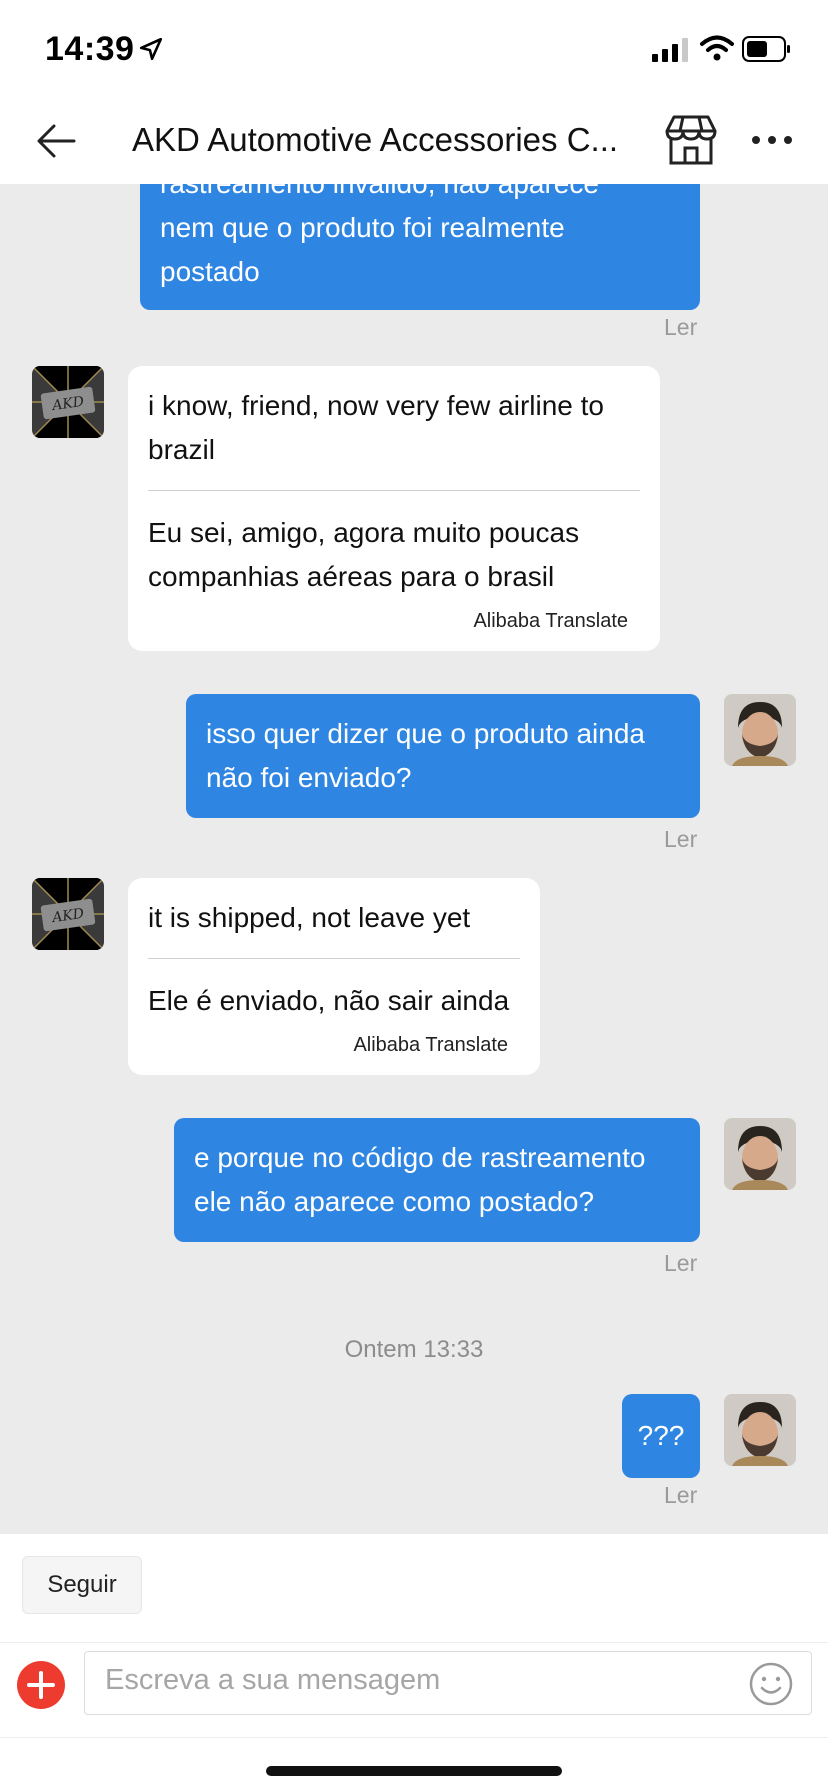 Image resolution: width=828 pixels, height=1792 pixels. Describe the element at coordinates (414, 1349) in the screenshot. I see `date-separator: Ontem 13:33` at that location.